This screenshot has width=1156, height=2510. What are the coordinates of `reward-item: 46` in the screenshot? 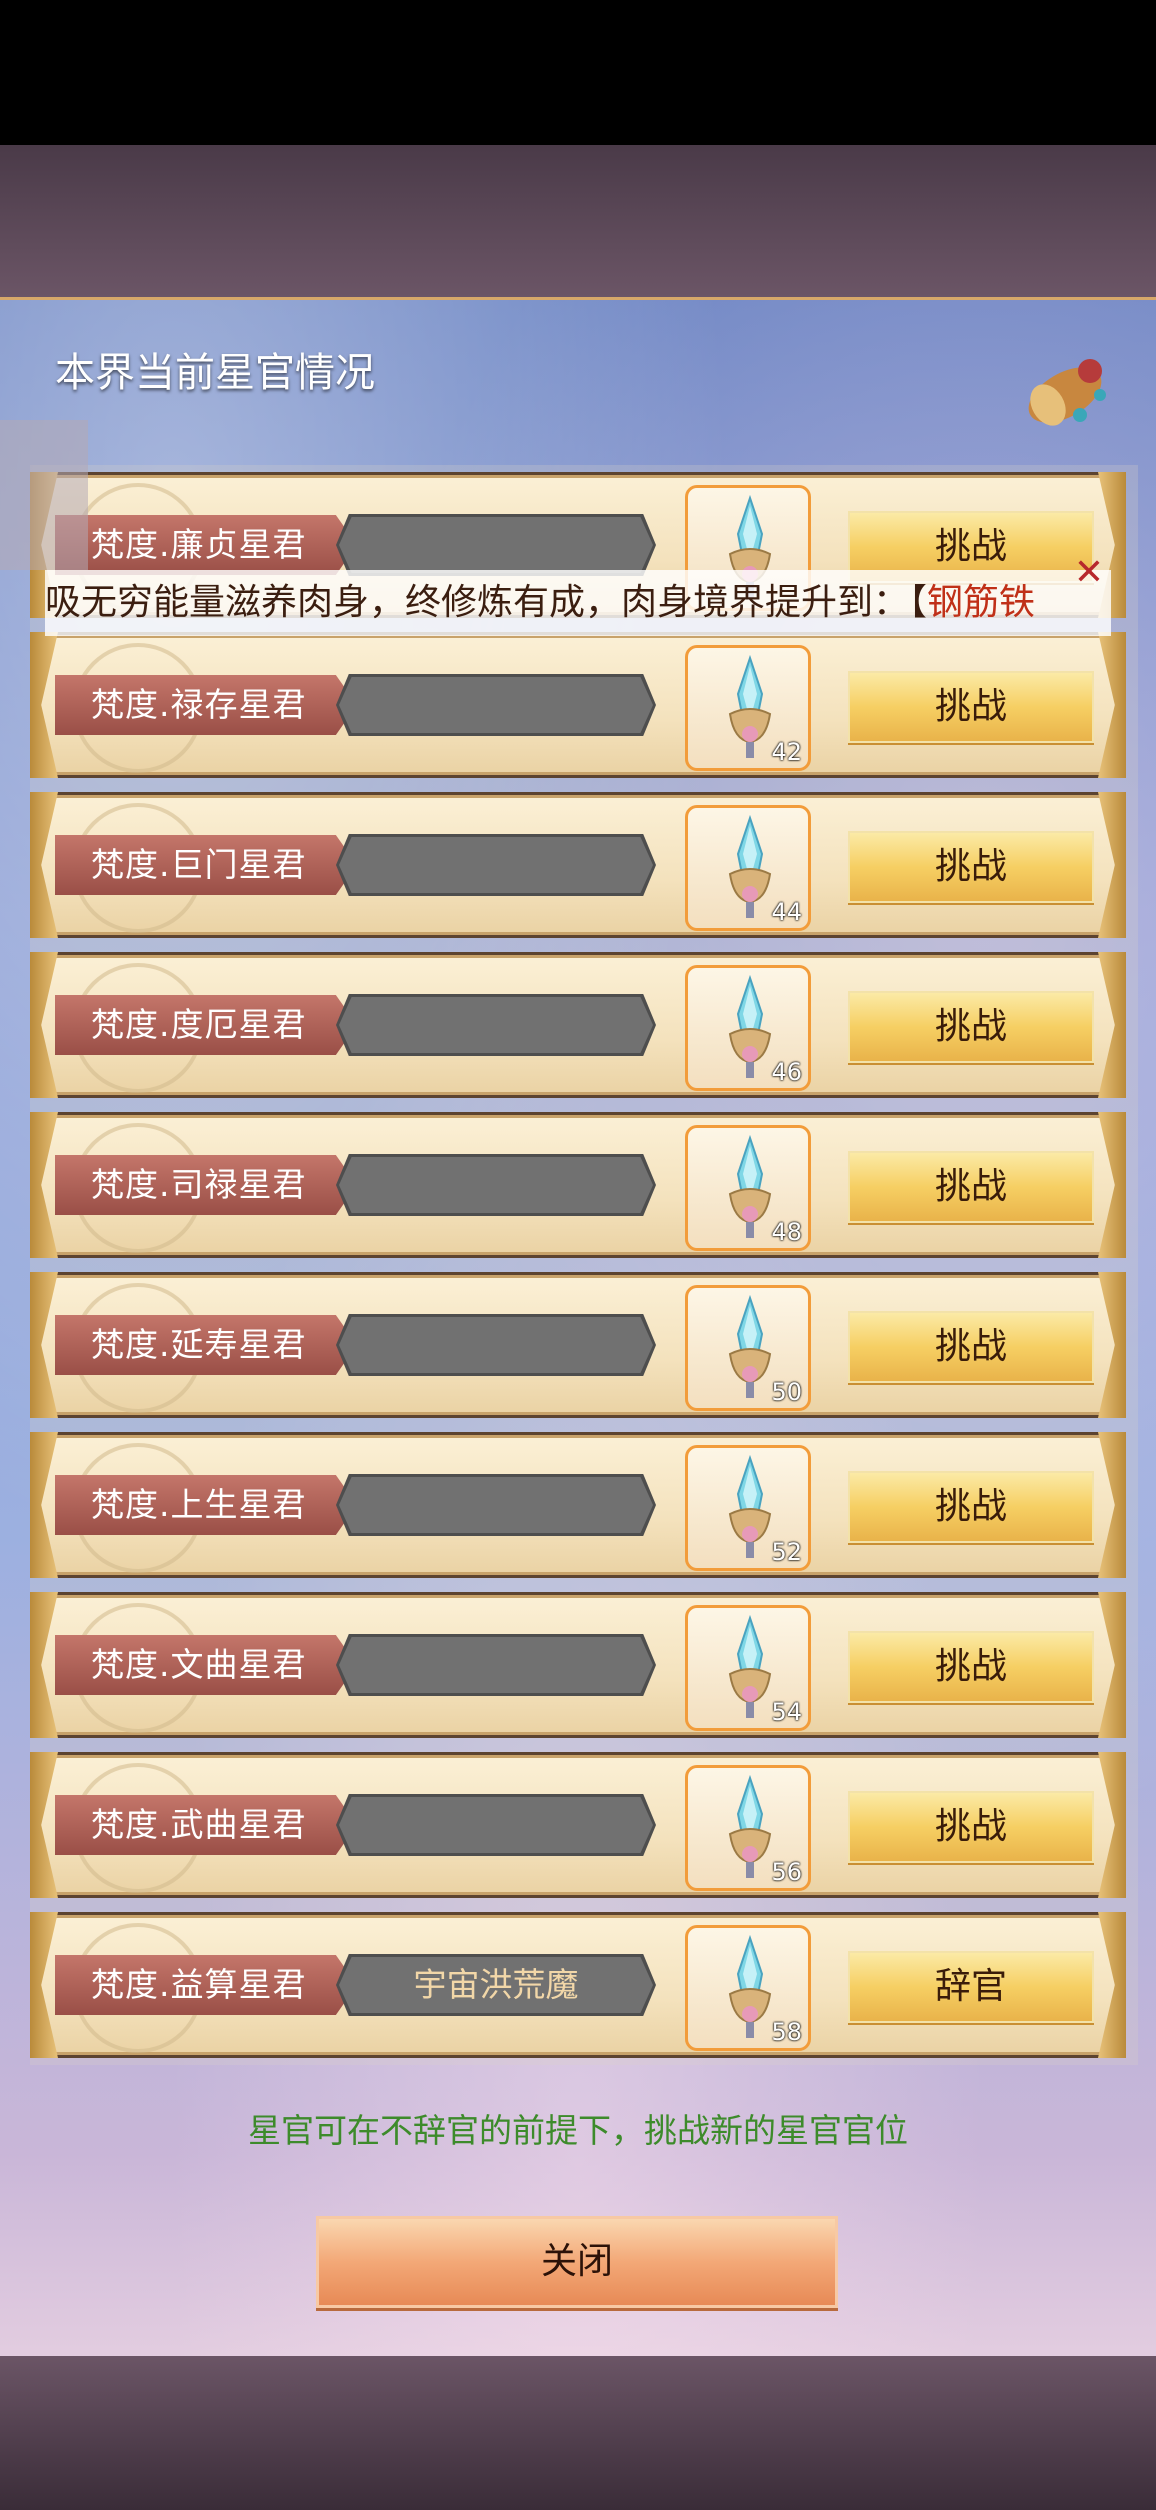 It's located at (748, 1028).